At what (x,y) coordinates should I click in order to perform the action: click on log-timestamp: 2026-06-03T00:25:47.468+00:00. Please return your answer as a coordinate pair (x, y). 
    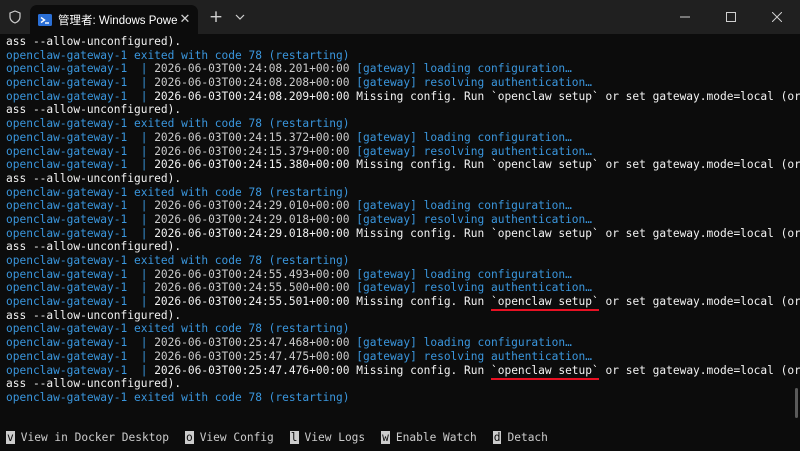
    Looking at the image, I should click on (252, 343).